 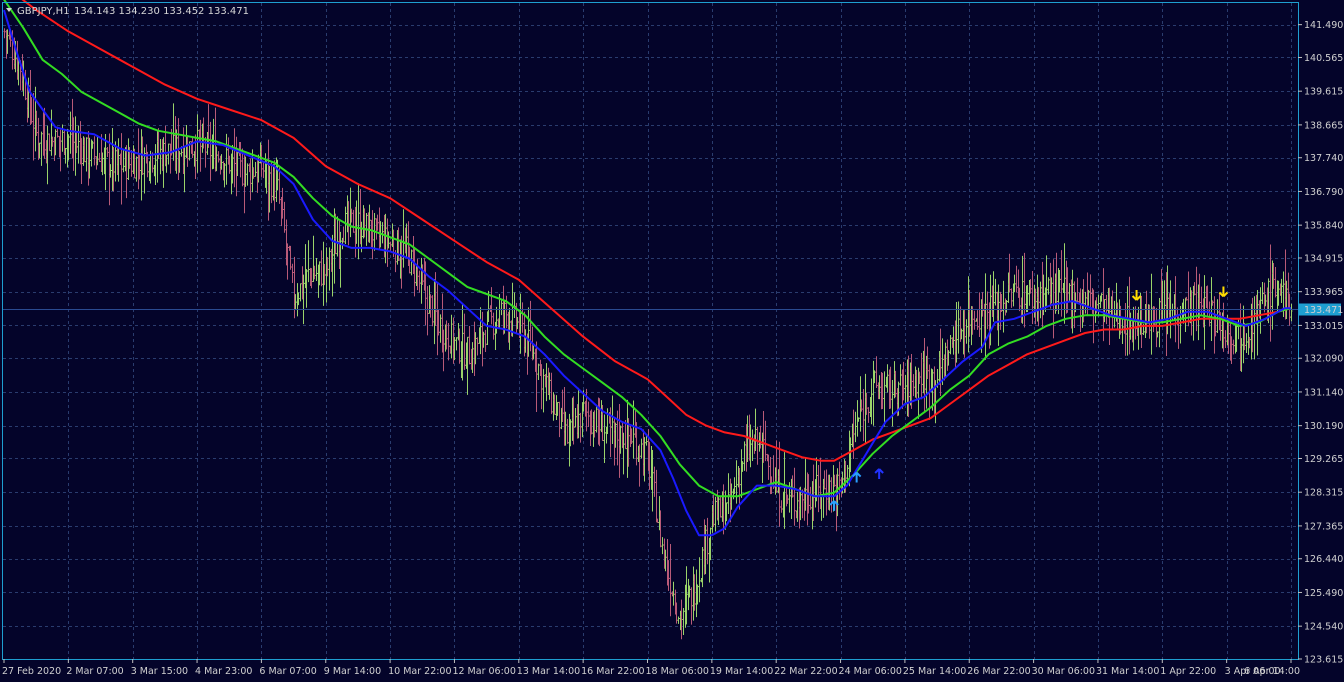 I want to click on y-tick-label: 127.365, so click(x=1323, y=526).